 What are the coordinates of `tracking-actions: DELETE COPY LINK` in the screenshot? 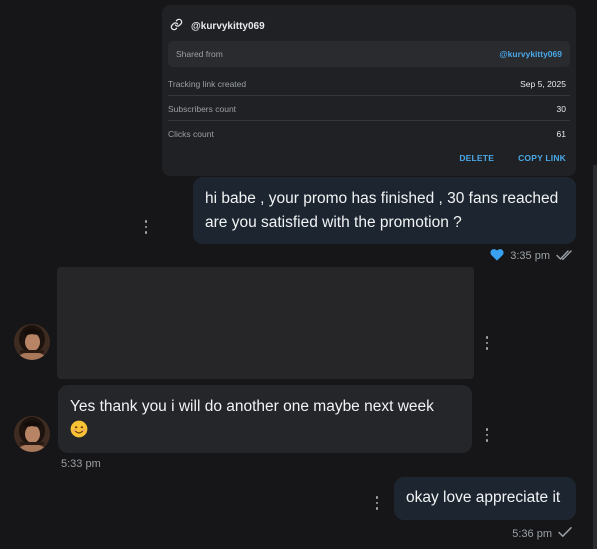 It's located at (512, 158).